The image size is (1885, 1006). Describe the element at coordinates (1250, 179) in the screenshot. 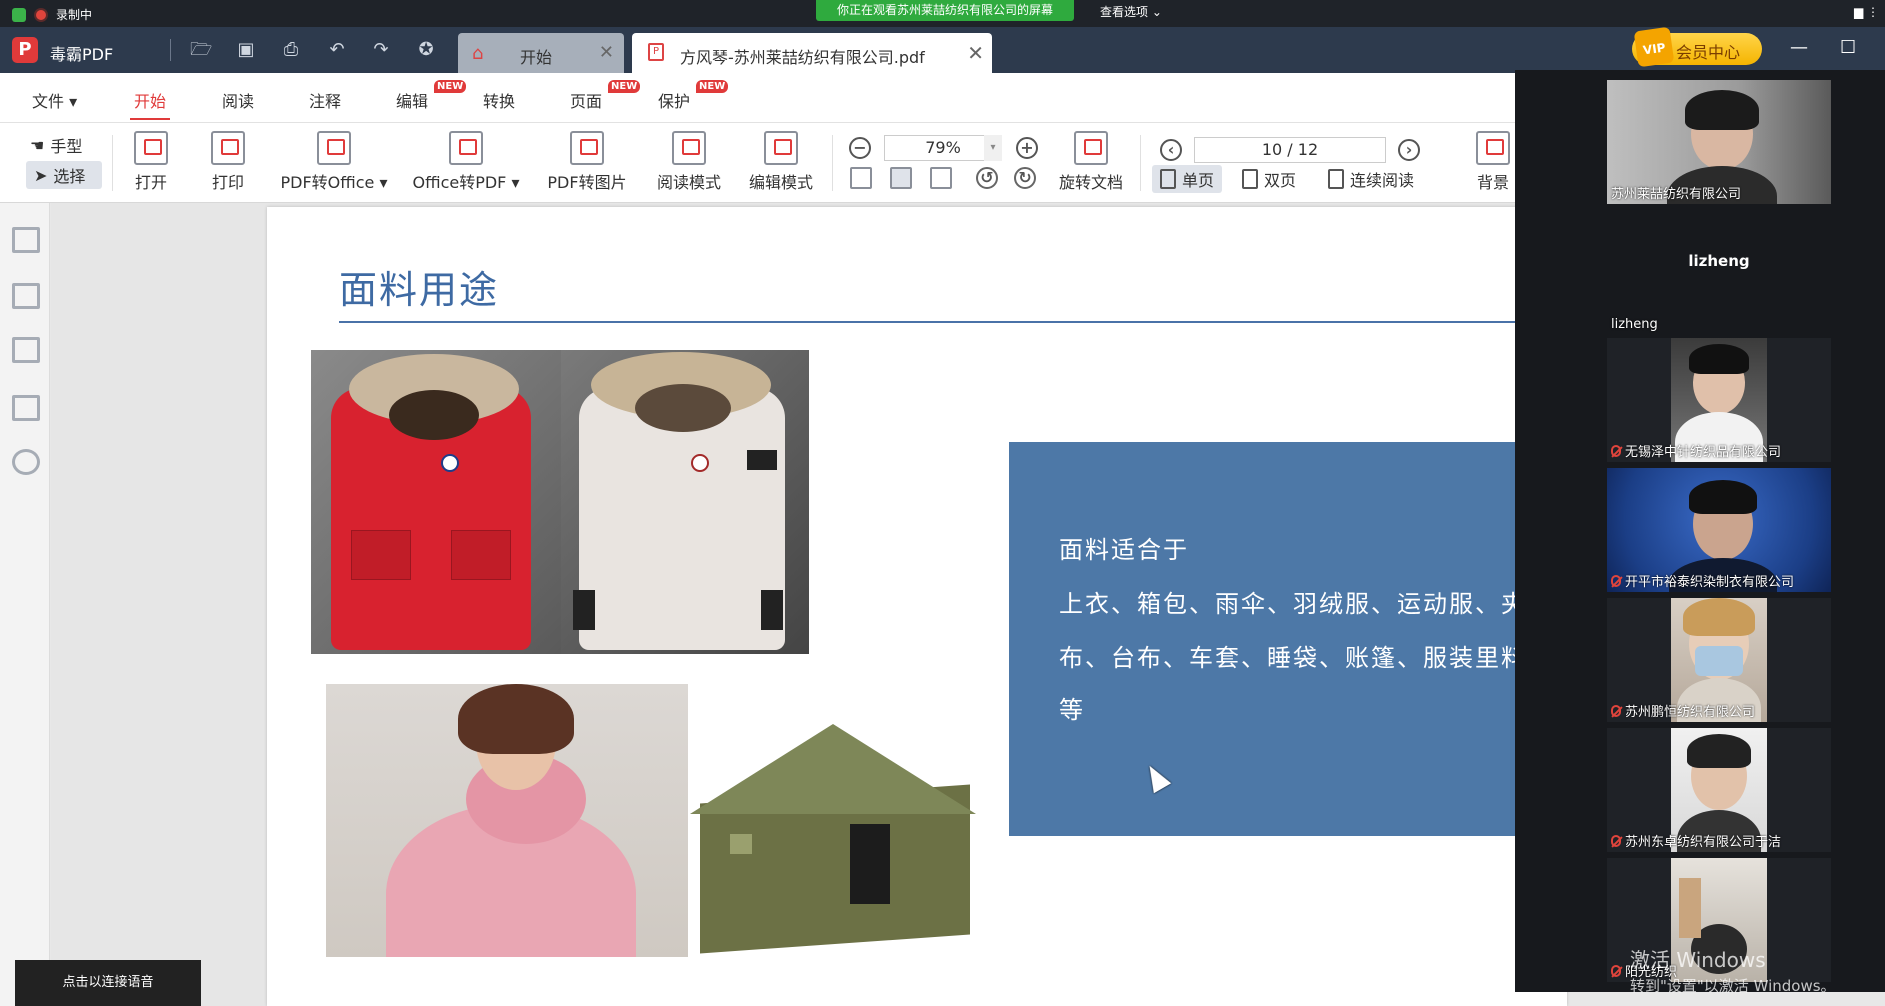

I see `double-page-icon` at that location.